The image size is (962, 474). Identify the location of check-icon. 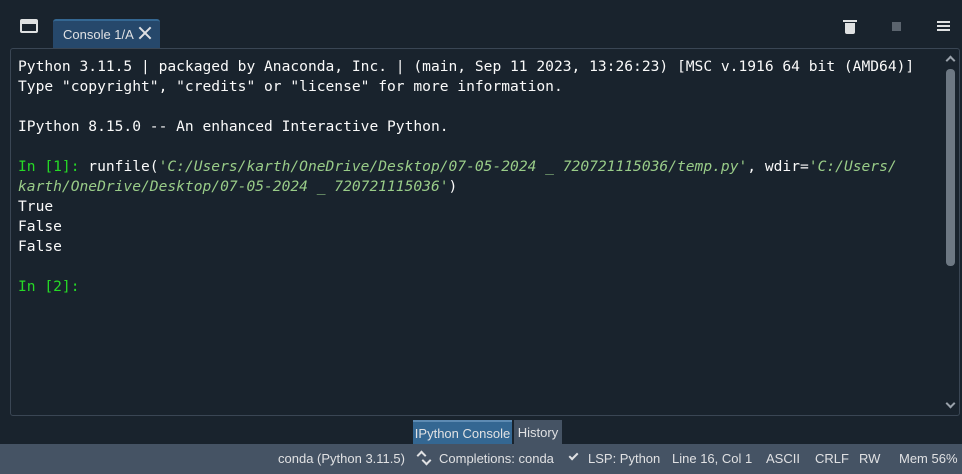
(573, 455).